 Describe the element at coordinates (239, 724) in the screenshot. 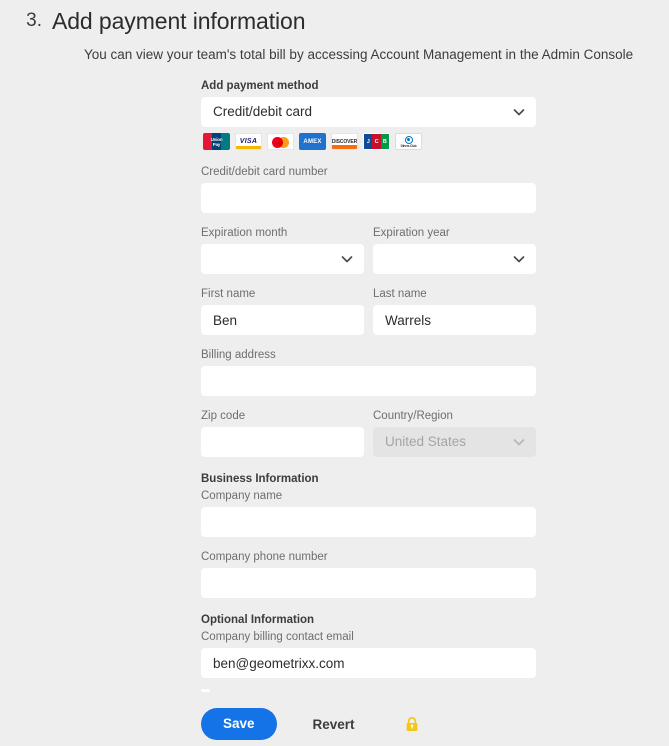

I see `save-button: Save` at that location.